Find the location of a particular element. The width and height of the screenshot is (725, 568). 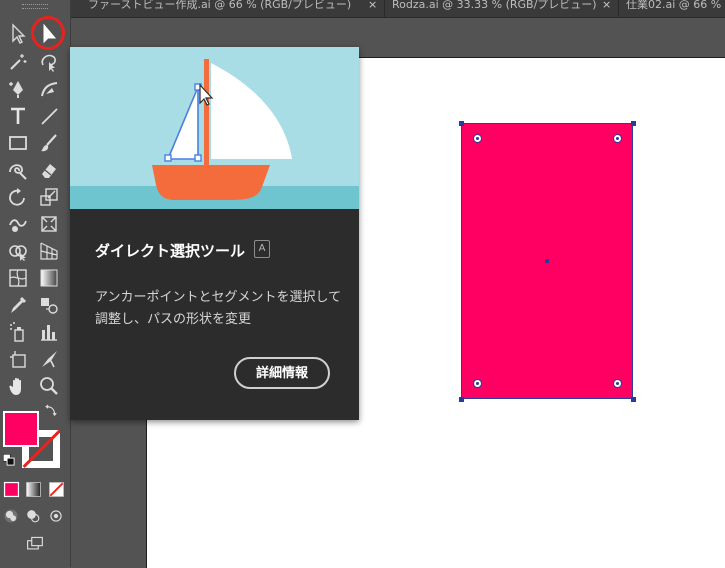

pen-tool-icon is located at coordinates (18, 89).